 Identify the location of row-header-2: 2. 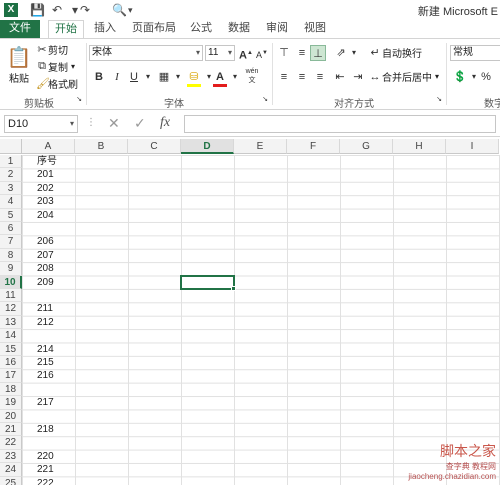
(11, 175).